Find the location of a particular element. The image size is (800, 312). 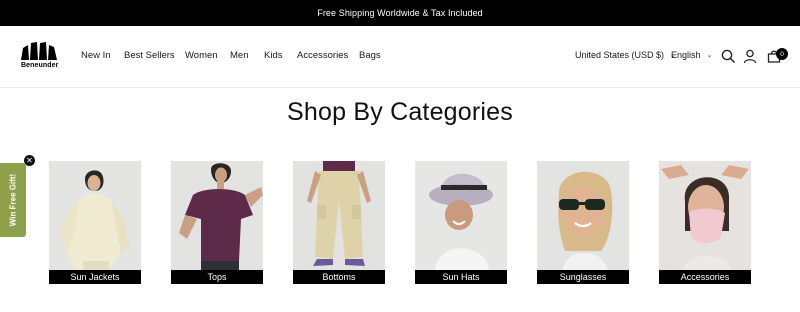

announcement-bar: Free Shipping Worldwide & Tax Included is located at coordinates (400, 13).